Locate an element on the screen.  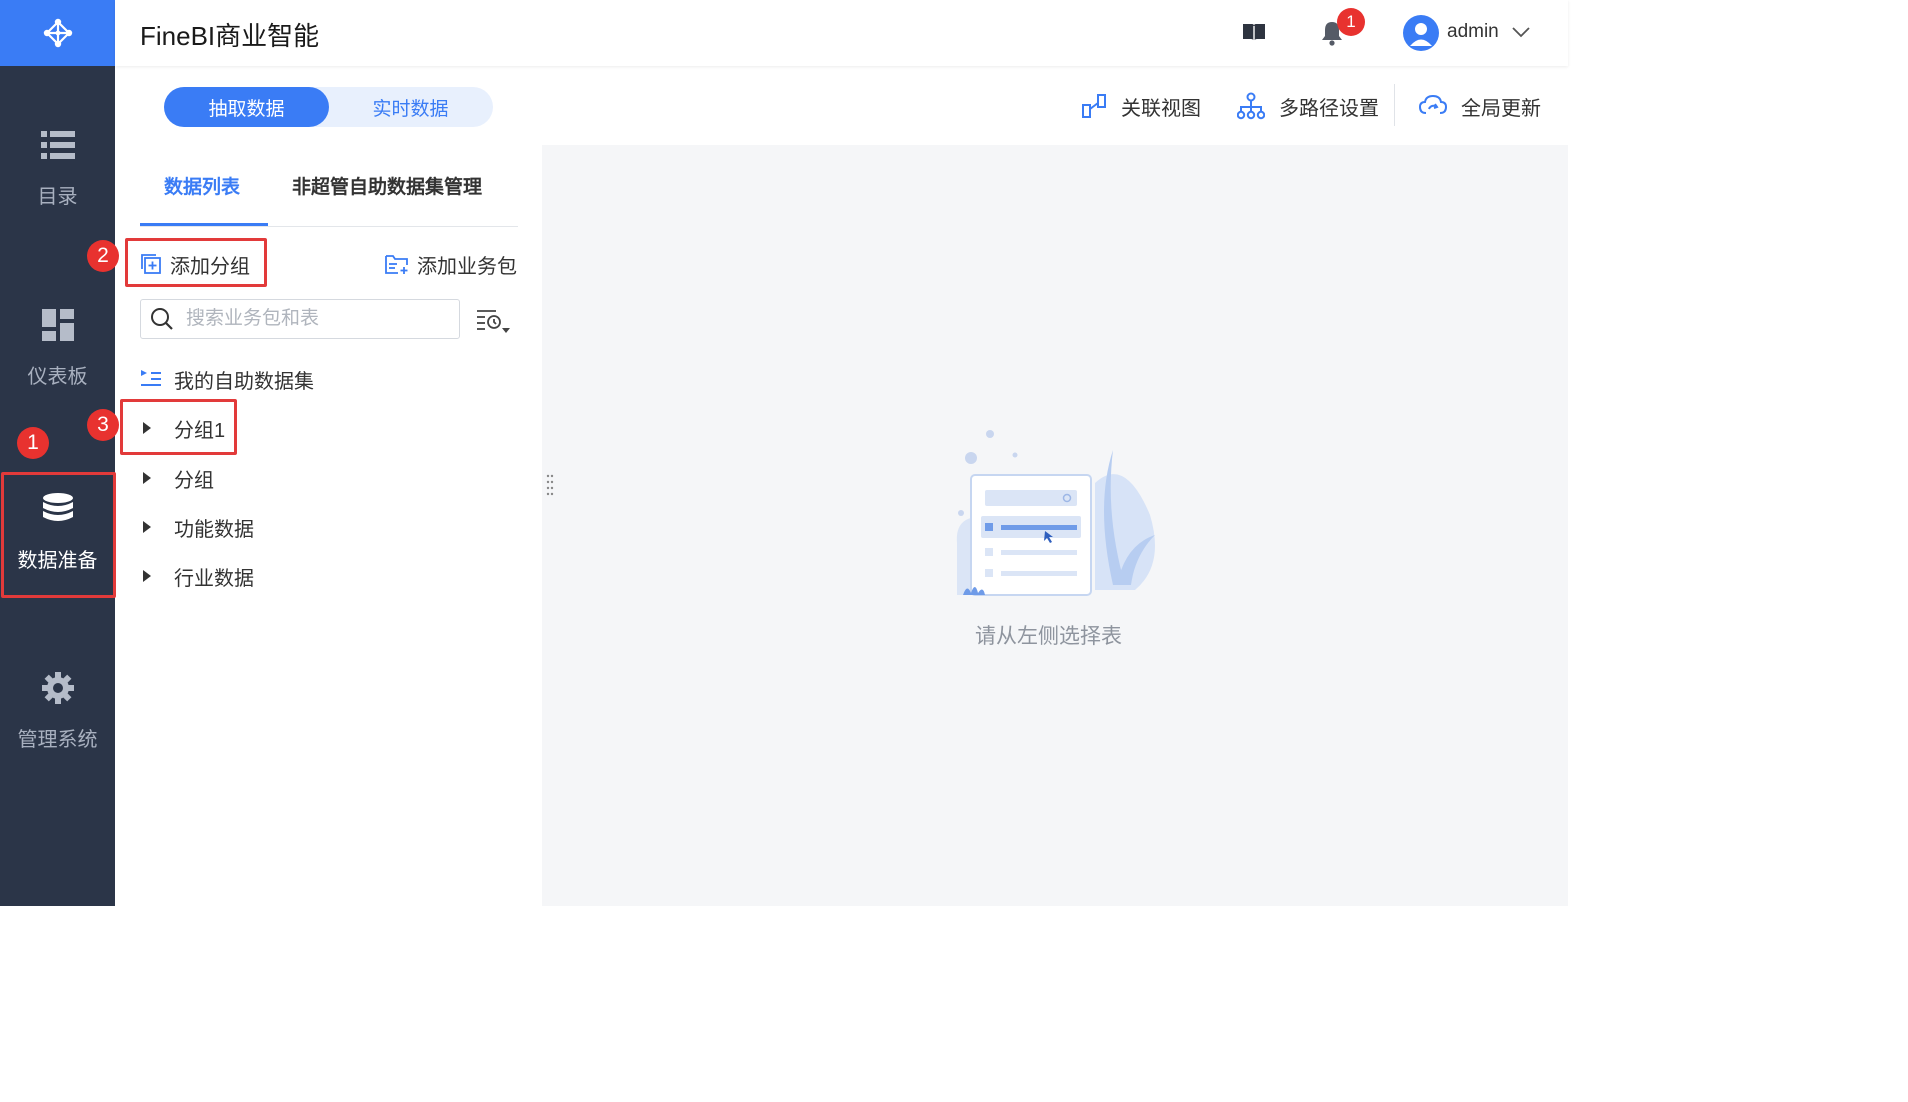
group-item: 分组 is located at coordinates (177, 478).